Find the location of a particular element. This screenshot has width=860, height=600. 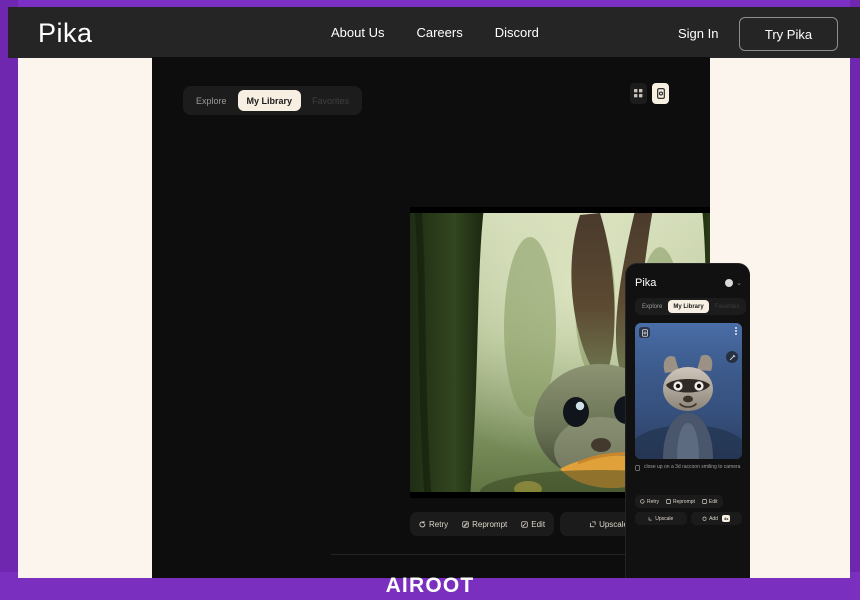

tab-my-library: My Library is located at coordinates (269, 100).